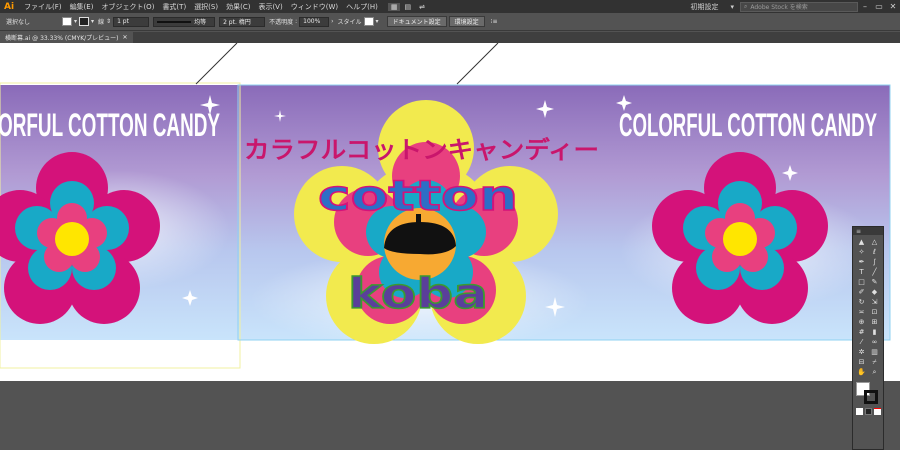 The height and width of the screenshot is (450, 900). Describe the element at coordinates (281, 21) in the screenshot. I see `opacity-label: 不透明度` at that location.